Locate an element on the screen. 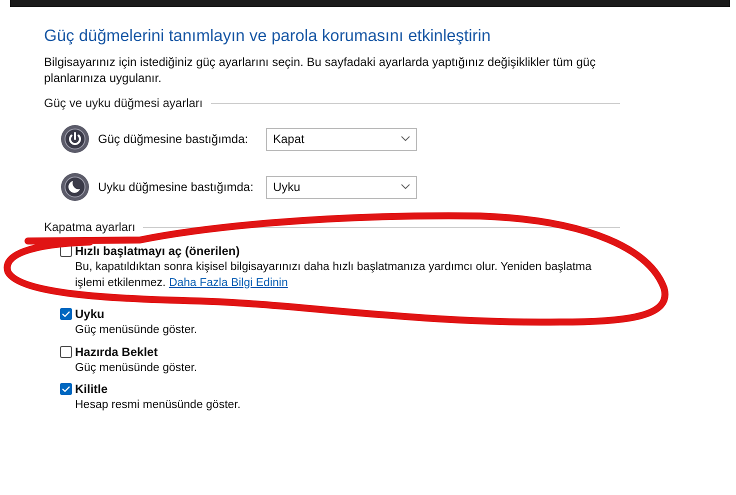  option-description: Bu, kapatıldıktan sonra kişisel bilgisayarınızı daha hızlı başlatmanıza yardımcı olur. Yeniden başlatma işlemi etkilenmez. Daha Fazla Bilgi Edinin is located at coordinates (334, 275).